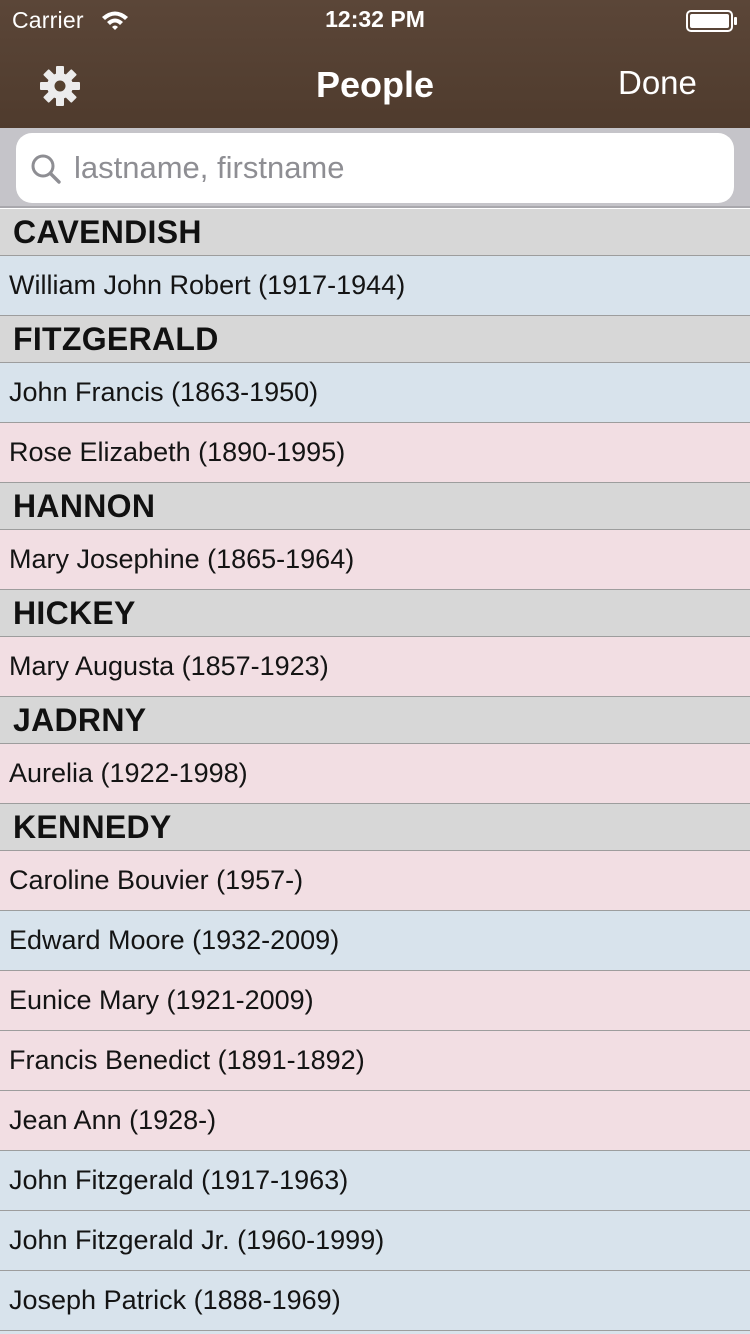 This screenshot has width=750, height=1334. Describe the element at coordinates (375, 1241) in the screenshot. I see `person-row: John Fitzgerald Jr. (1960-1999)` at that location.